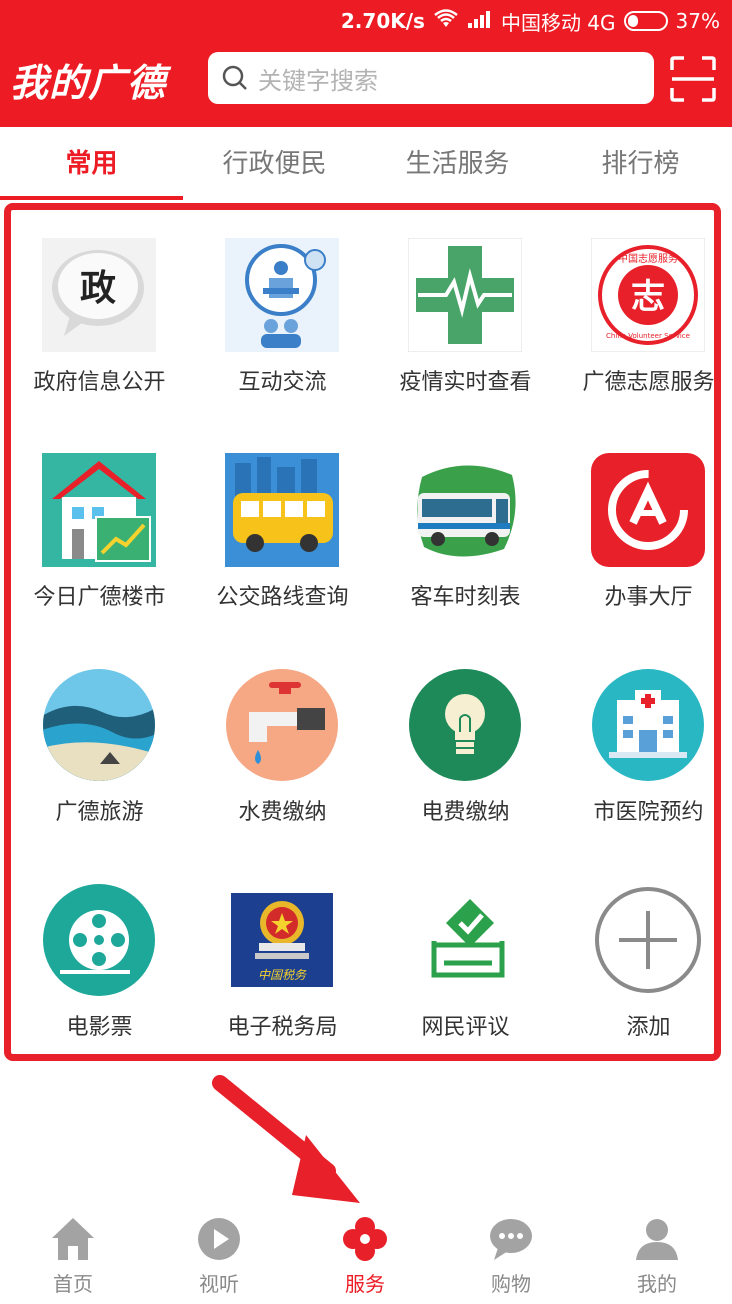  Describe the element at coordinates (282, 1027) in the screenshot. I see `service-label: 电子税务局` at that location.